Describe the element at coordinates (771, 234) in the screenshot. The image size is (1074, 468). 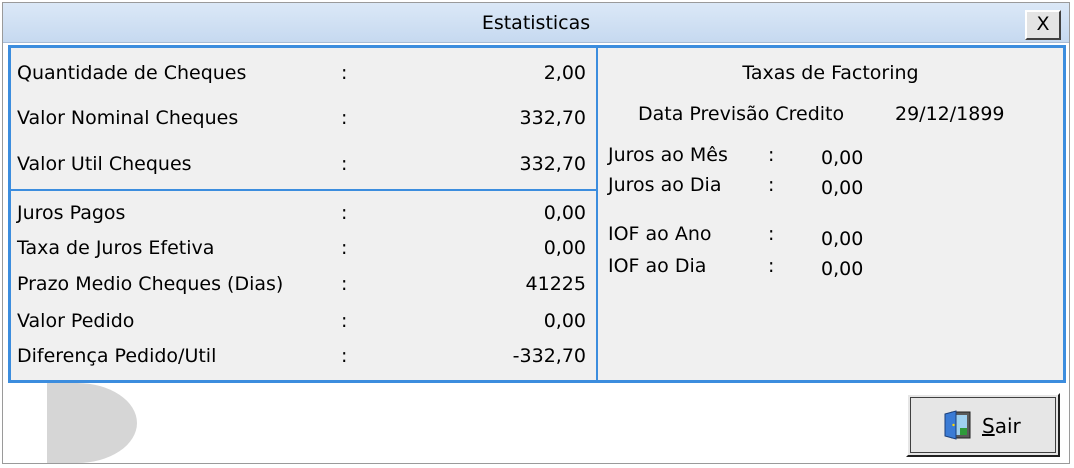
I see `iof-ano-colon: :` at that location.